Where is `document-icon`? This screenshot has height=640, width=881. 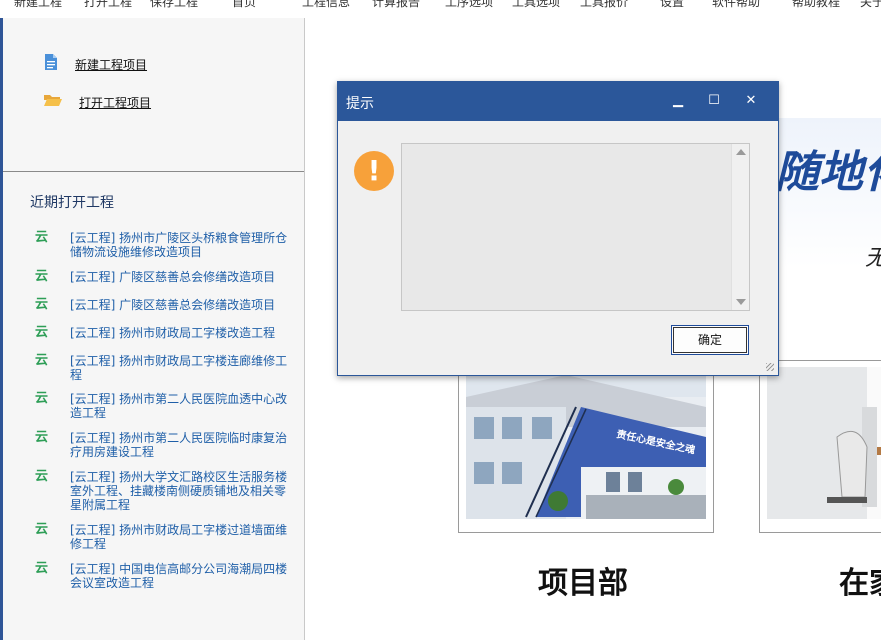 document-icon is located at coordinates (51, 64).